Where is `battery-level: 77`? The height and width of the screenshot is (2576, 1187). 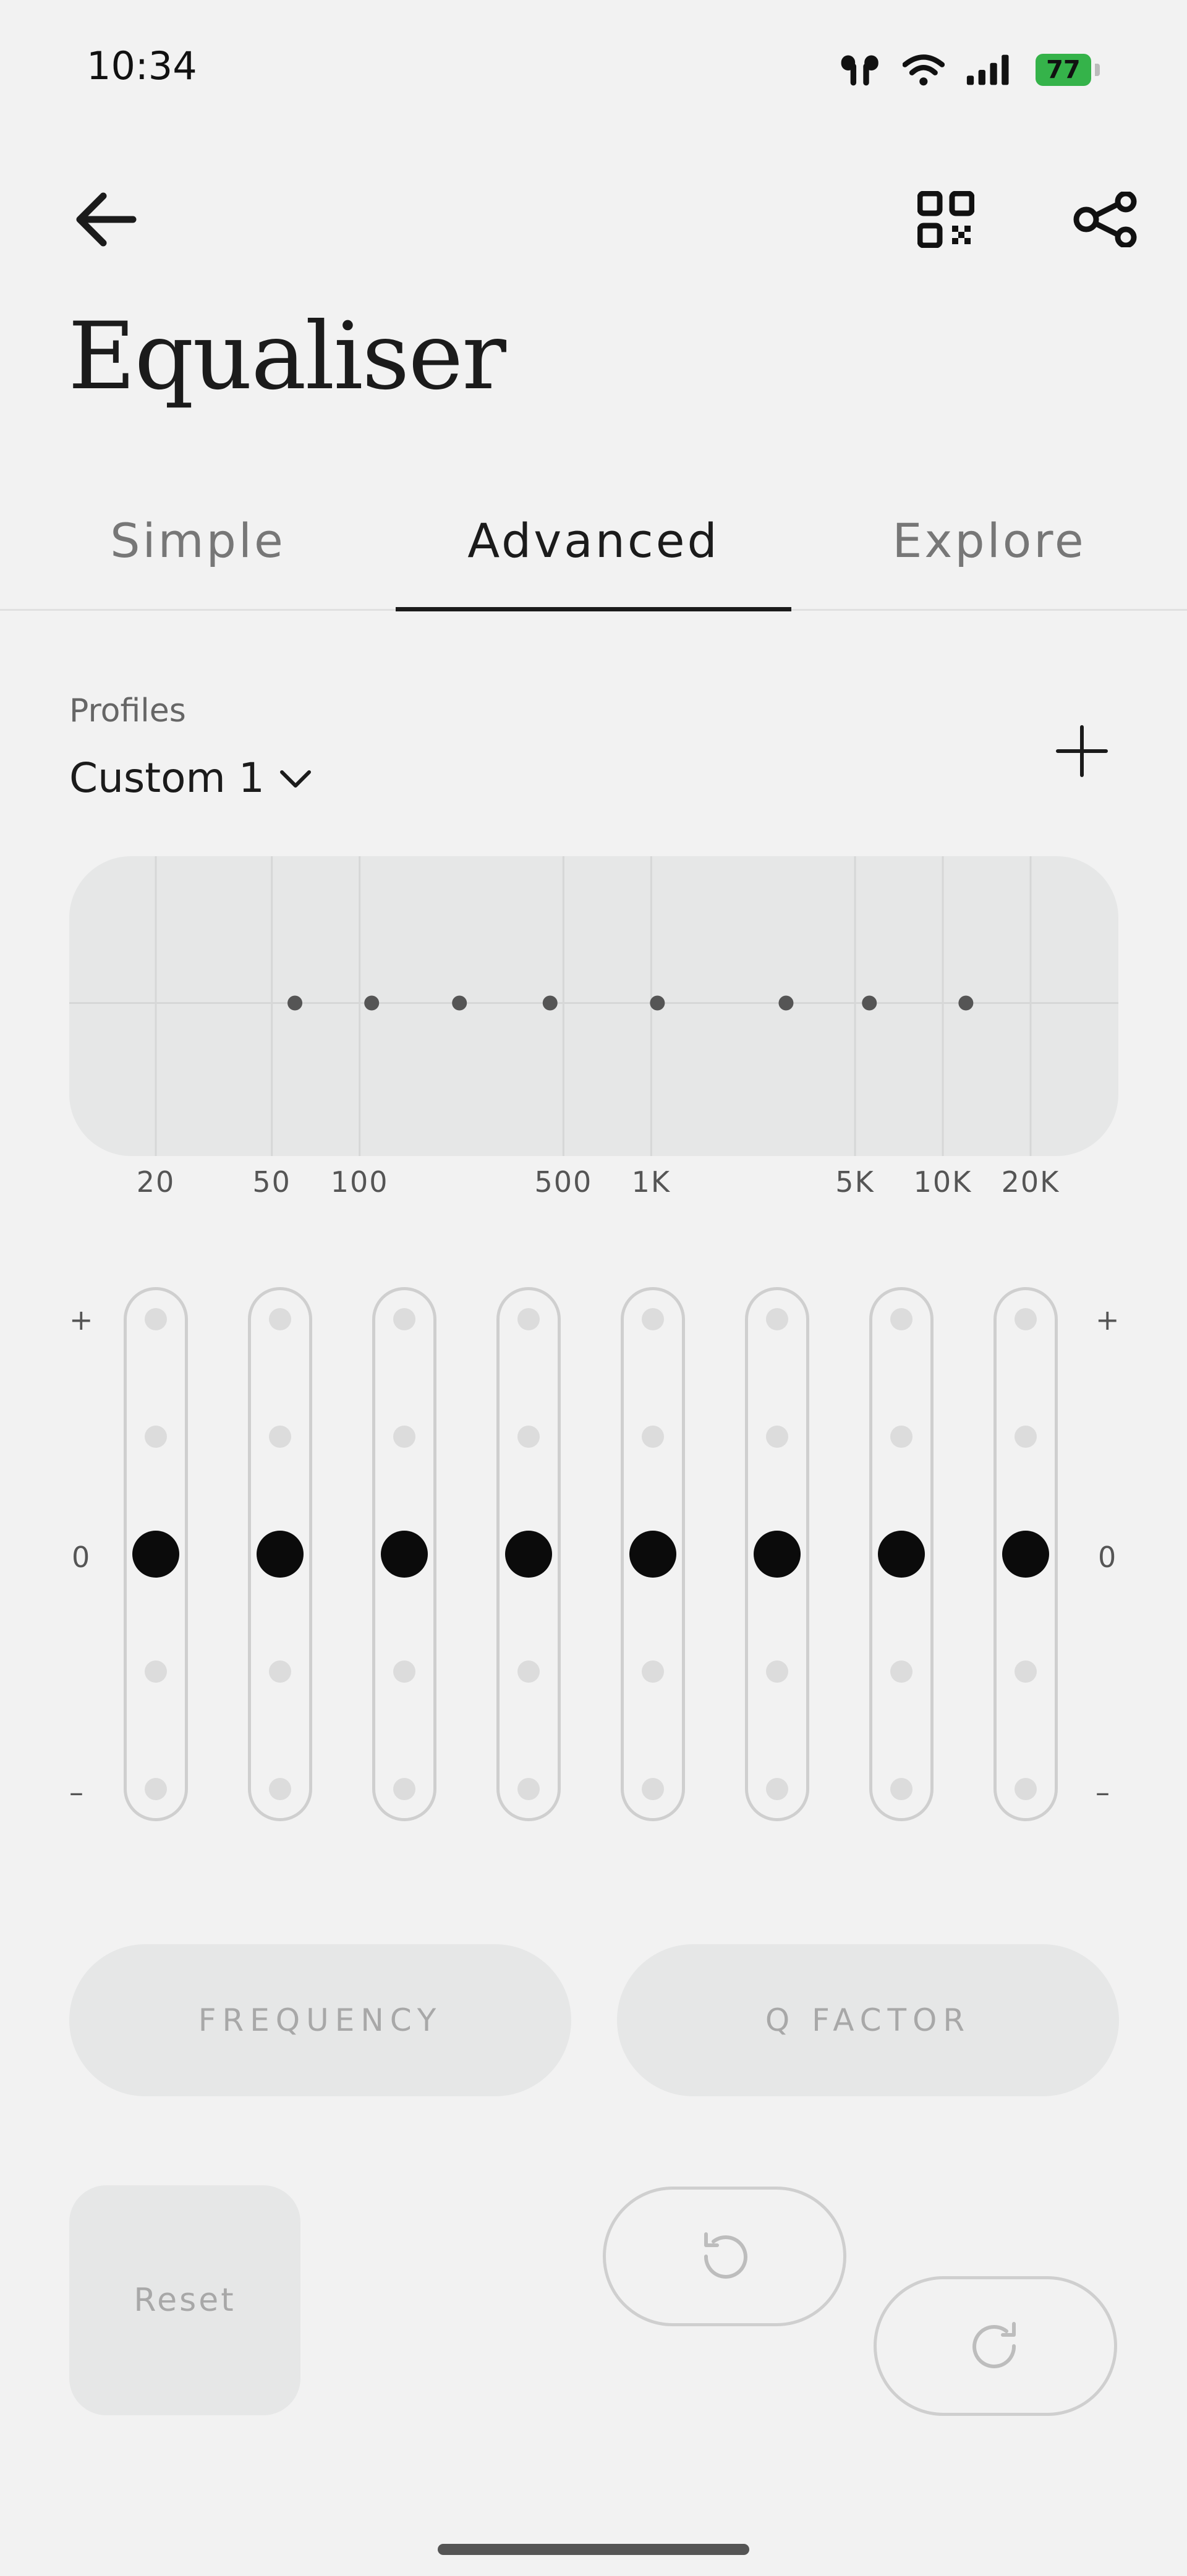
battery-level: 77 is located at coordinates (1064, 70).